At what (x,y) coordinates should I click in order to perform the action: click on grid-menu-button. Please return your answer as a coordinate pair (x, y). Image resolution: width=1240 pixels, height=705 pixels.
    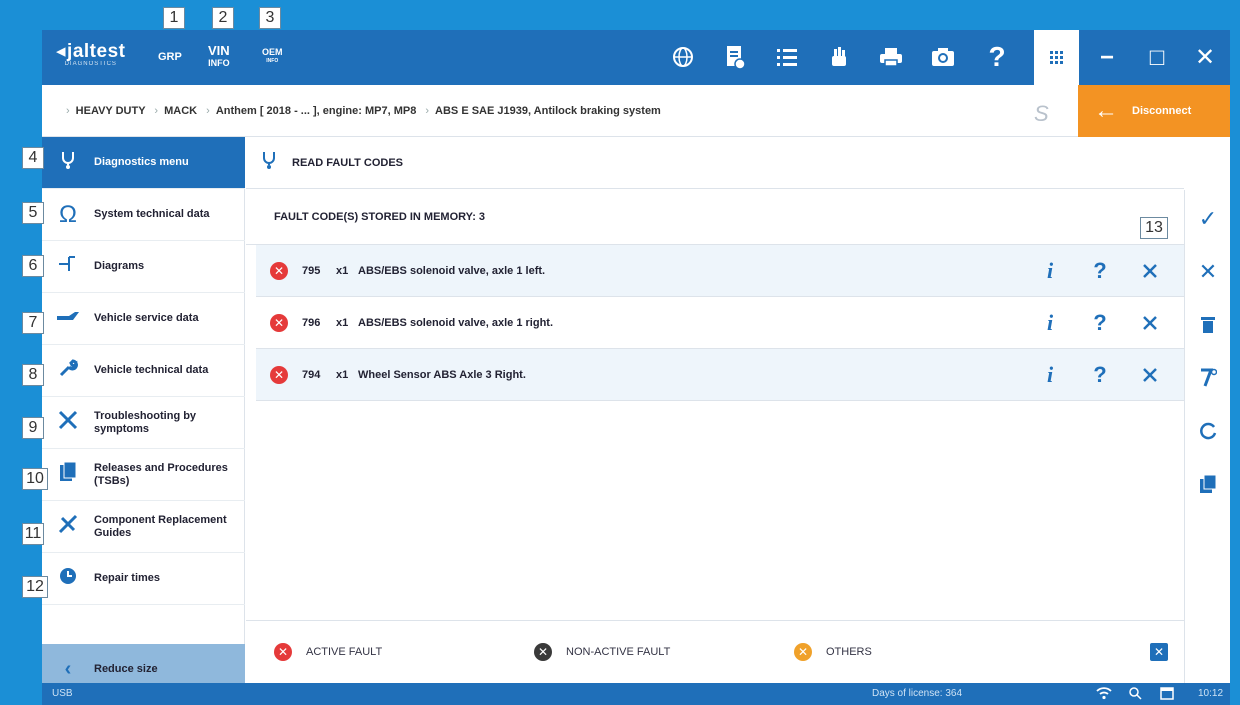
    Looking at the image, I should click on (1056, 57).